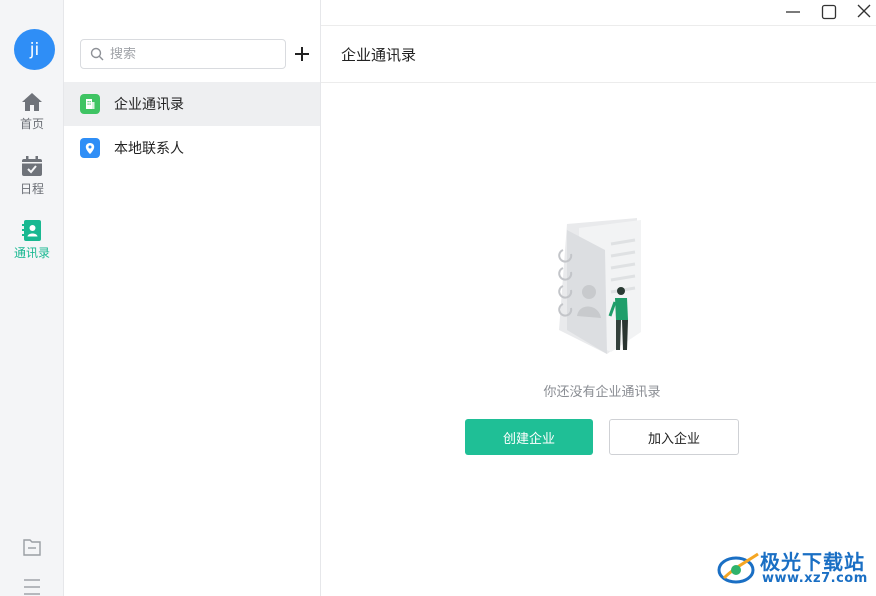 The height and width of the screenshot is (596, 876). What do you see at coordinates (90, 104) in the screenshot?
I see `building-icon` at bounding box center [90, 104].